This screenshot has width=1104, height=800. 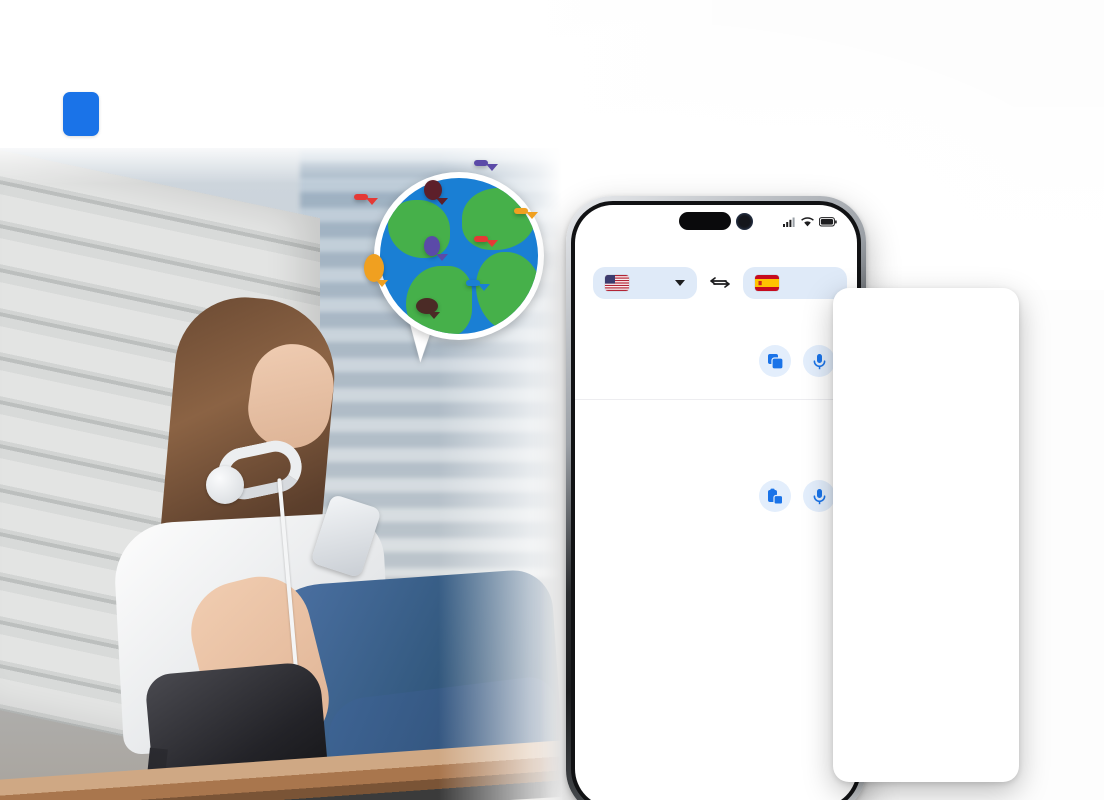 I want to click on output-microphone-button, so click(x=819, y=496).